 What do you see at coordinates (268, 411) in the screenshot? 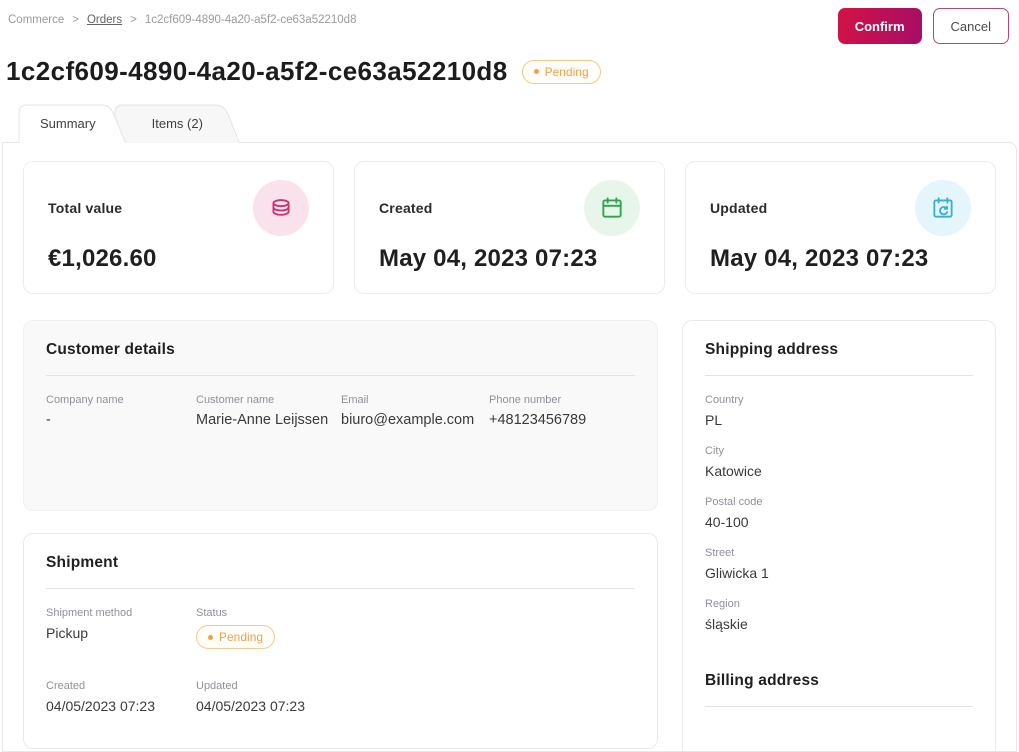
I see `customer-name-field: Customer name Marie-Anne Leijssen` at bounding box center [268, 411].